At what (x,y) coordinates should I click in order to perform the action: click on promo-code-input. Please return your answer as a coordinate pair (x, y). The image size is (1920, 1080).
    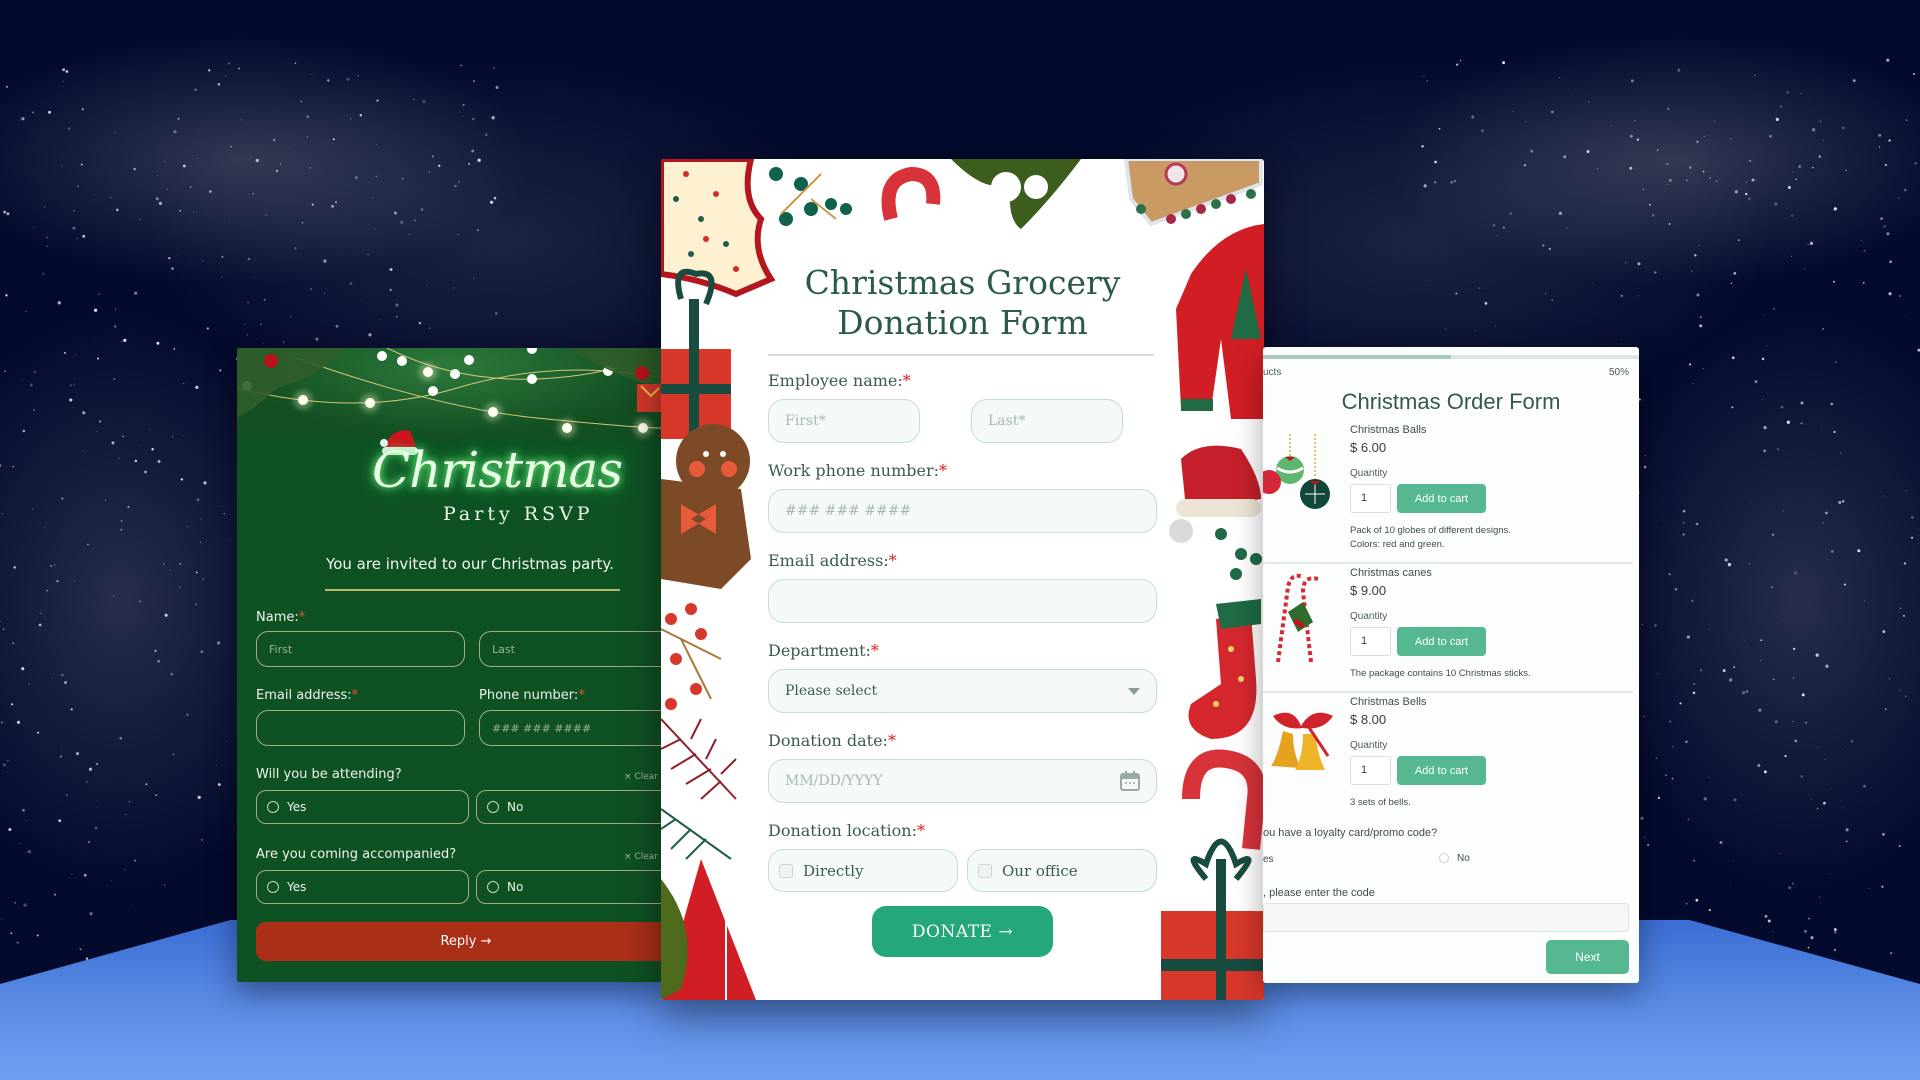
    Looking at the image, I should click on (1446, 917).